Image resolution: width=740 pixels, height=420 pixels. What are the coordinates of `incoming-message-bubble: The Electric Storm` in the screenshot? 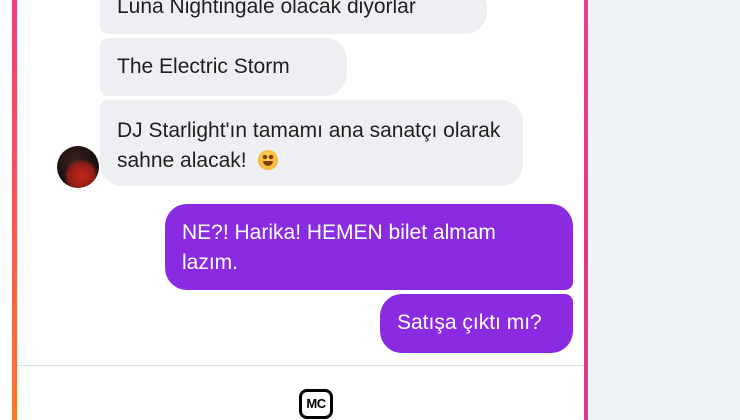 It's located at (223, 67).